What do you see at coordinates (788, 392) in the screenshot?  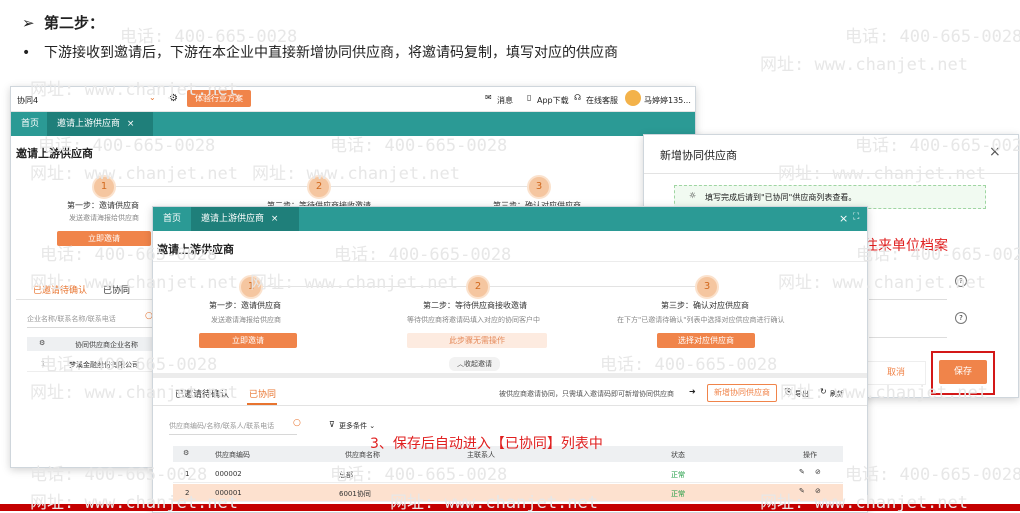 I see `export-icon: ⎘` at bounding box center [788, 392].